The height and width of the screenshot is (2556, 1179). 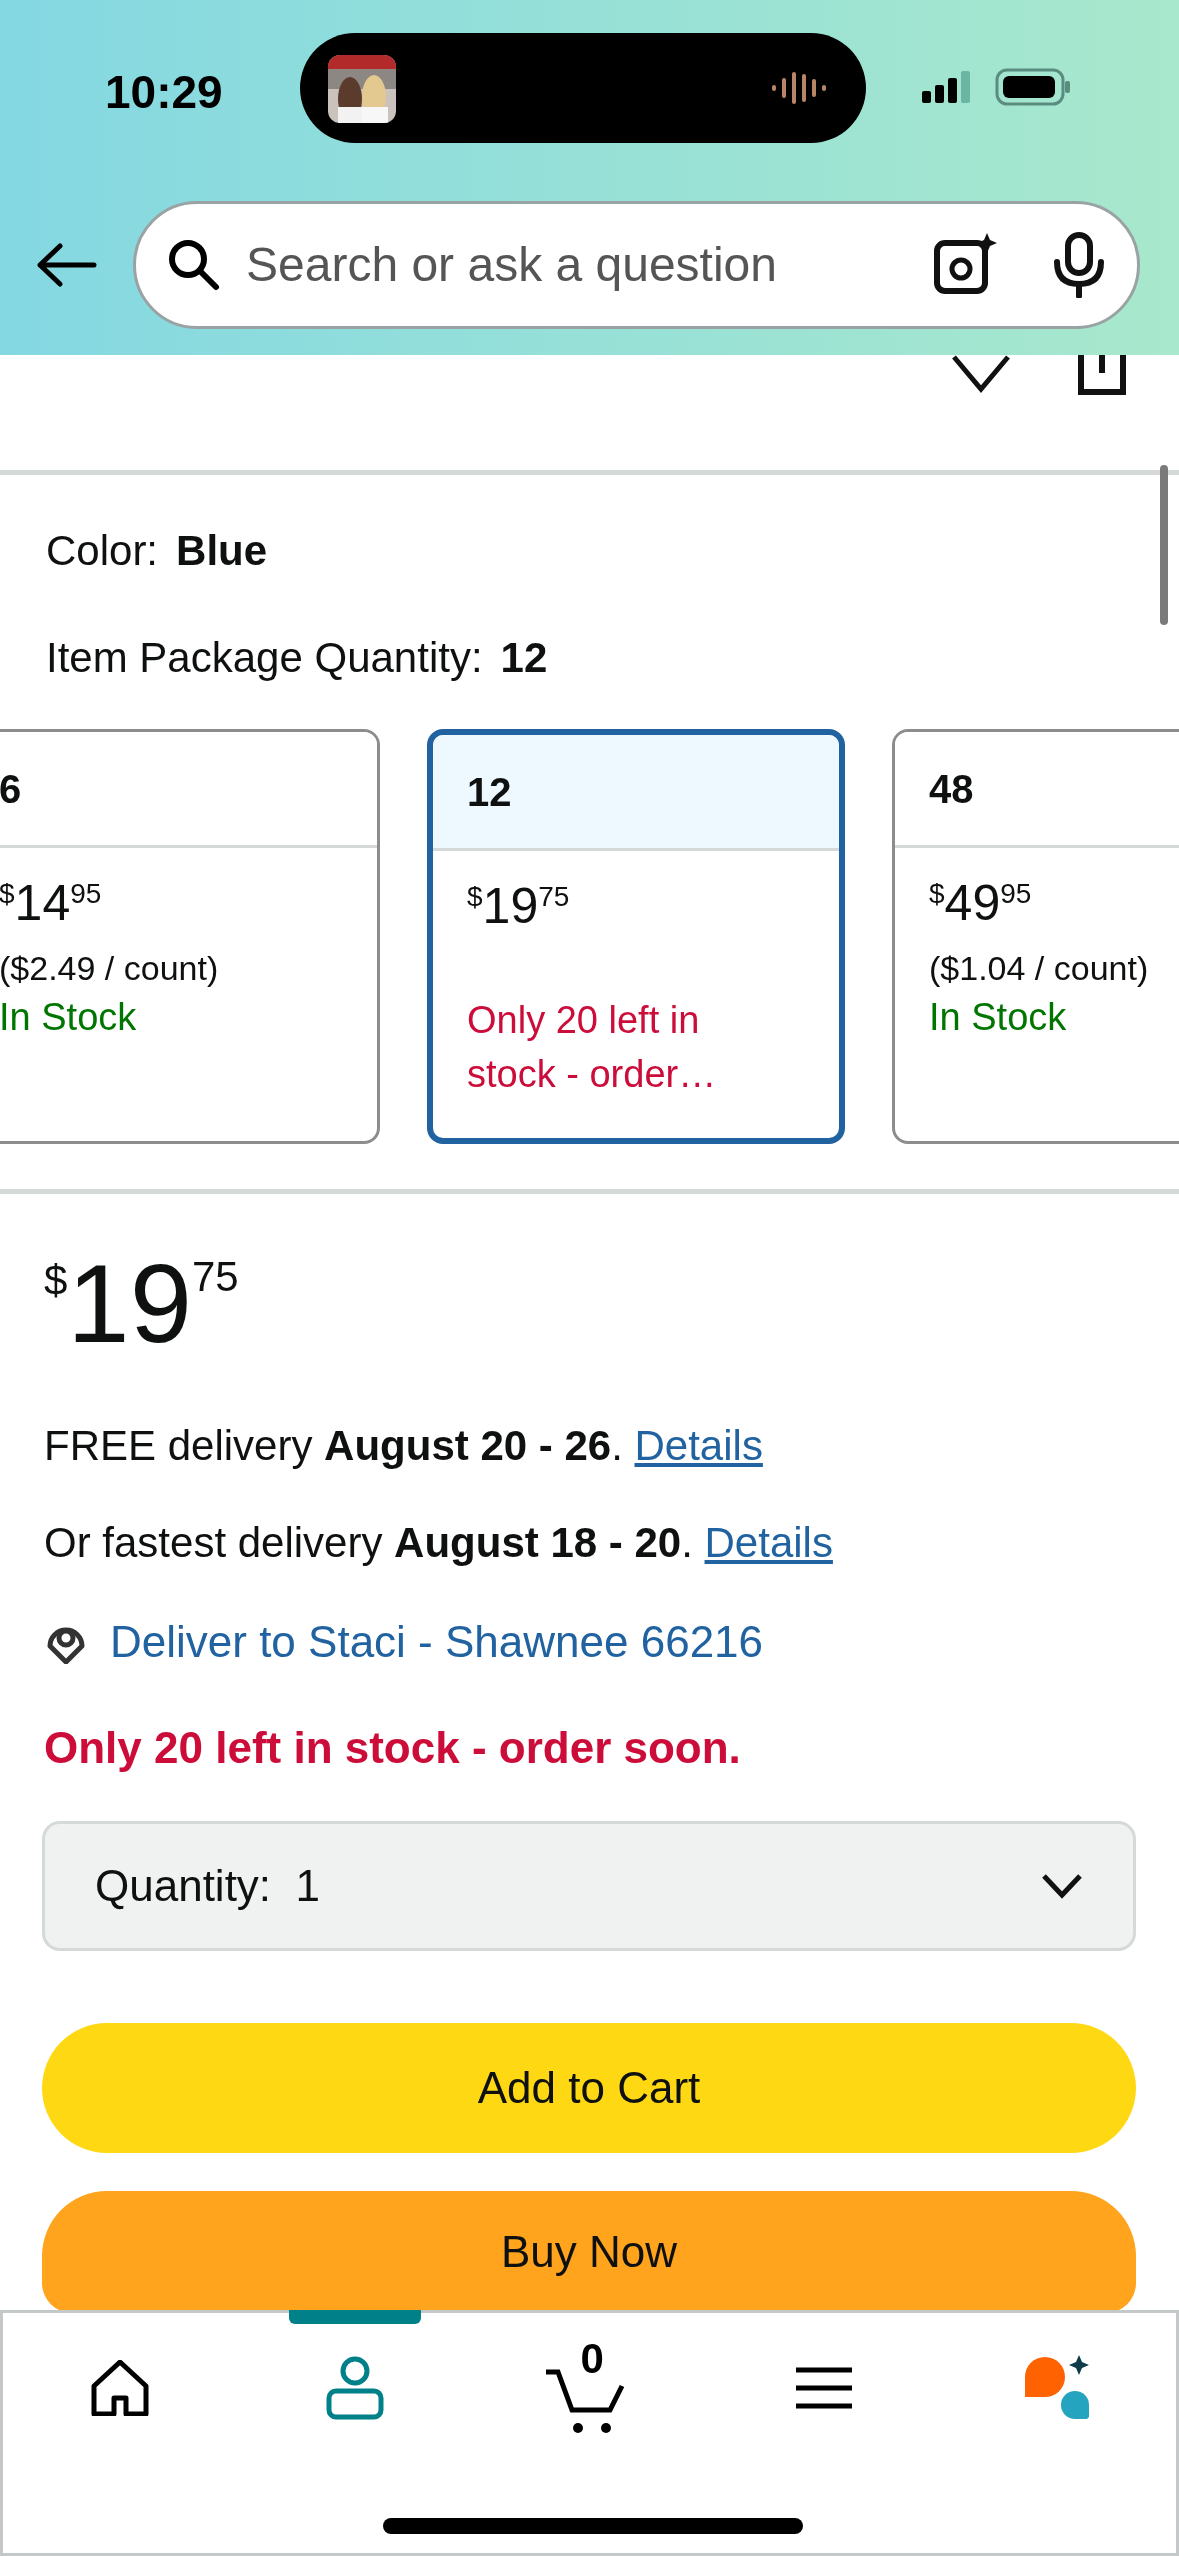 I want to click on package-quantity-label: Item Package Quantity:, so click(x=264, y=658).